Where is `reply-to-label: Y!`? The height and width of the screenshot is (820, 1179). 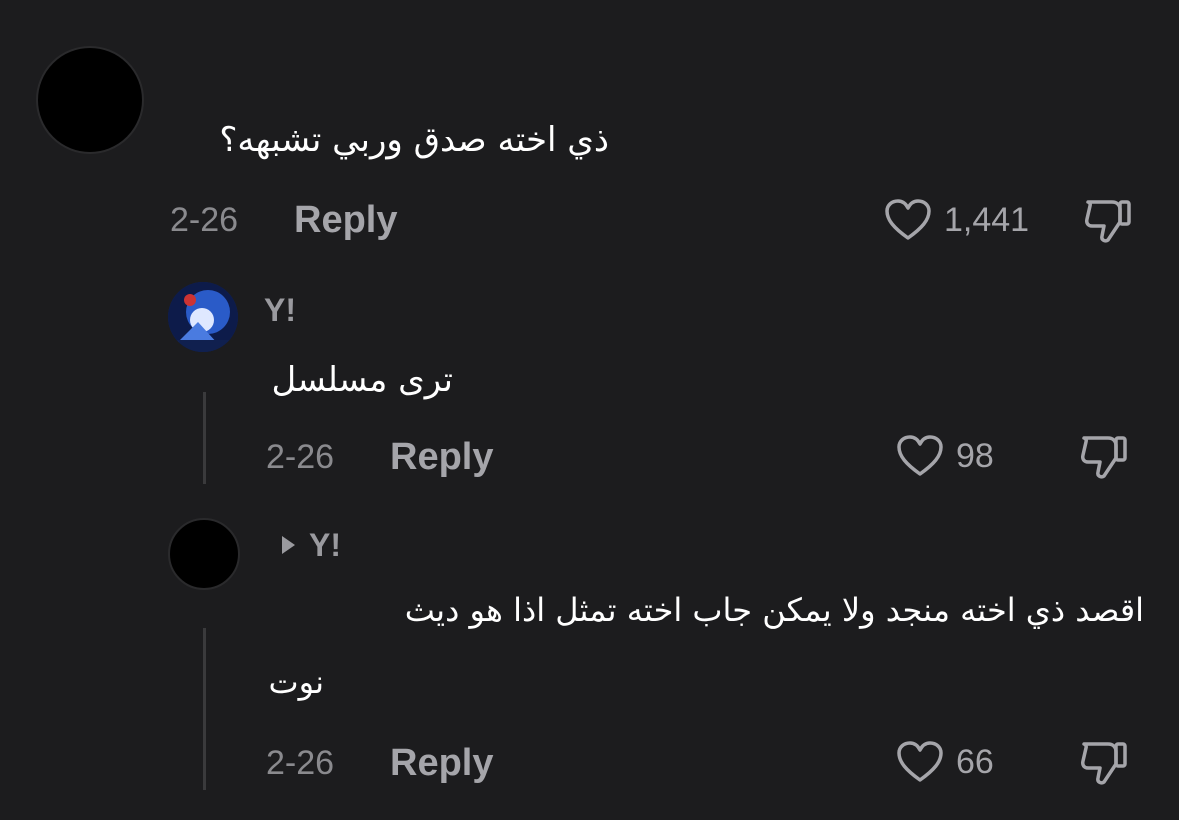
reply-to-label: Y! is located at coordinates (311, 545).